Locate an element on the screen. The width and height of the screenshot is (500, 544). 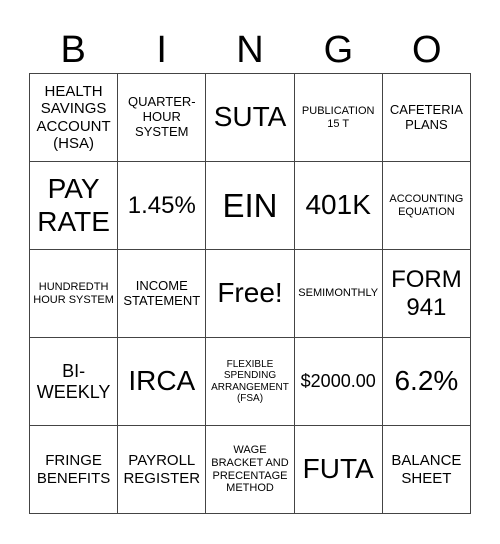
bingo-cell: INCOME STATEMENT is located at coordinates (162, 294).